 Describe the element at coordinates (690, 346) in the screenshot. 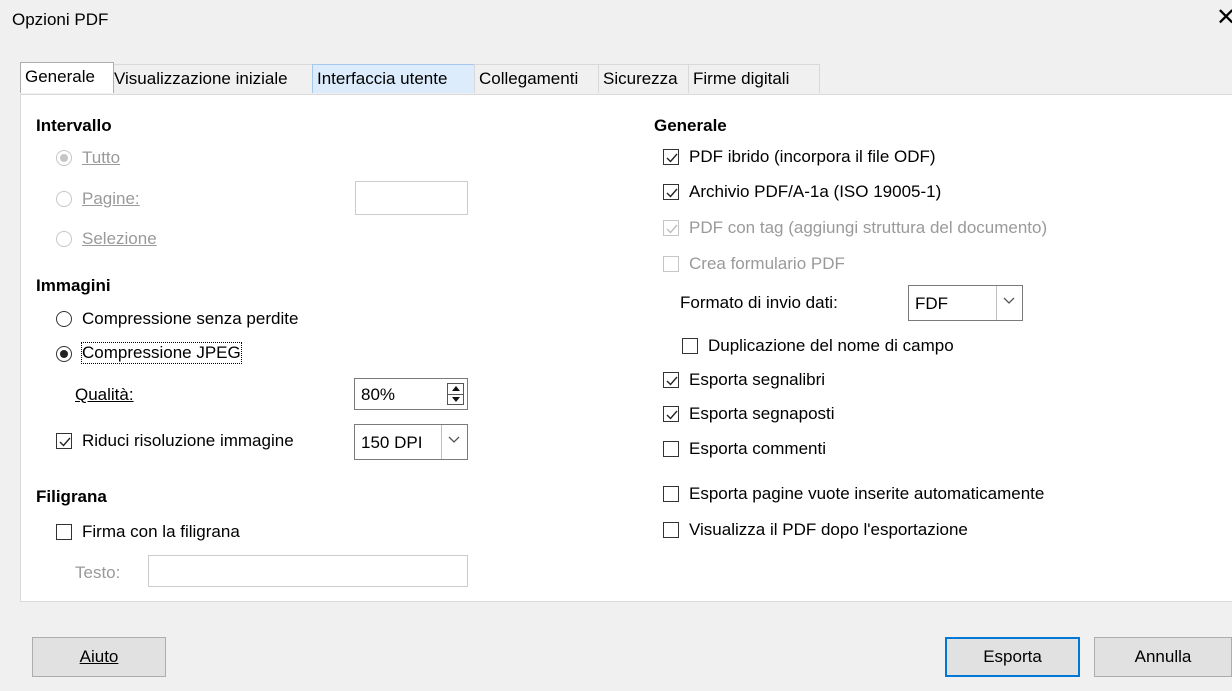

I see `checkbox-duplicazione-nome` at that location.